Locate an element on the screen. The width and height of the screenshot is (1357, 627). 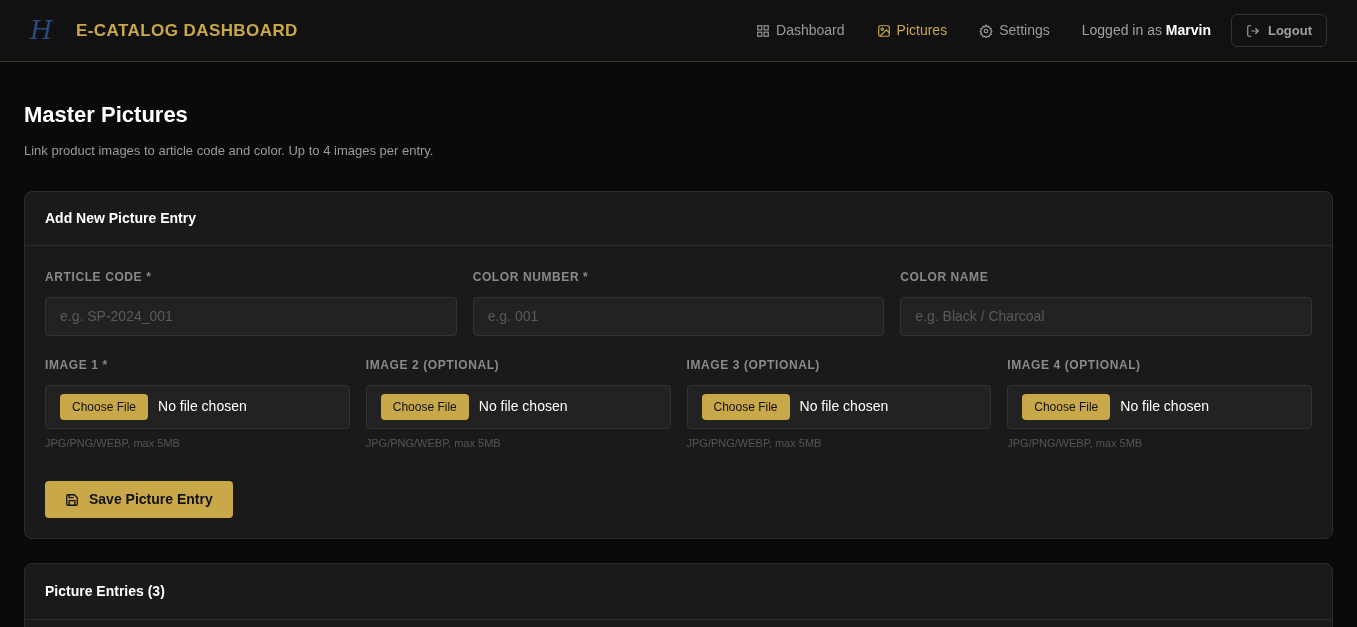
card-title: Picture Entries (3) is located at coordinates (105, 591).